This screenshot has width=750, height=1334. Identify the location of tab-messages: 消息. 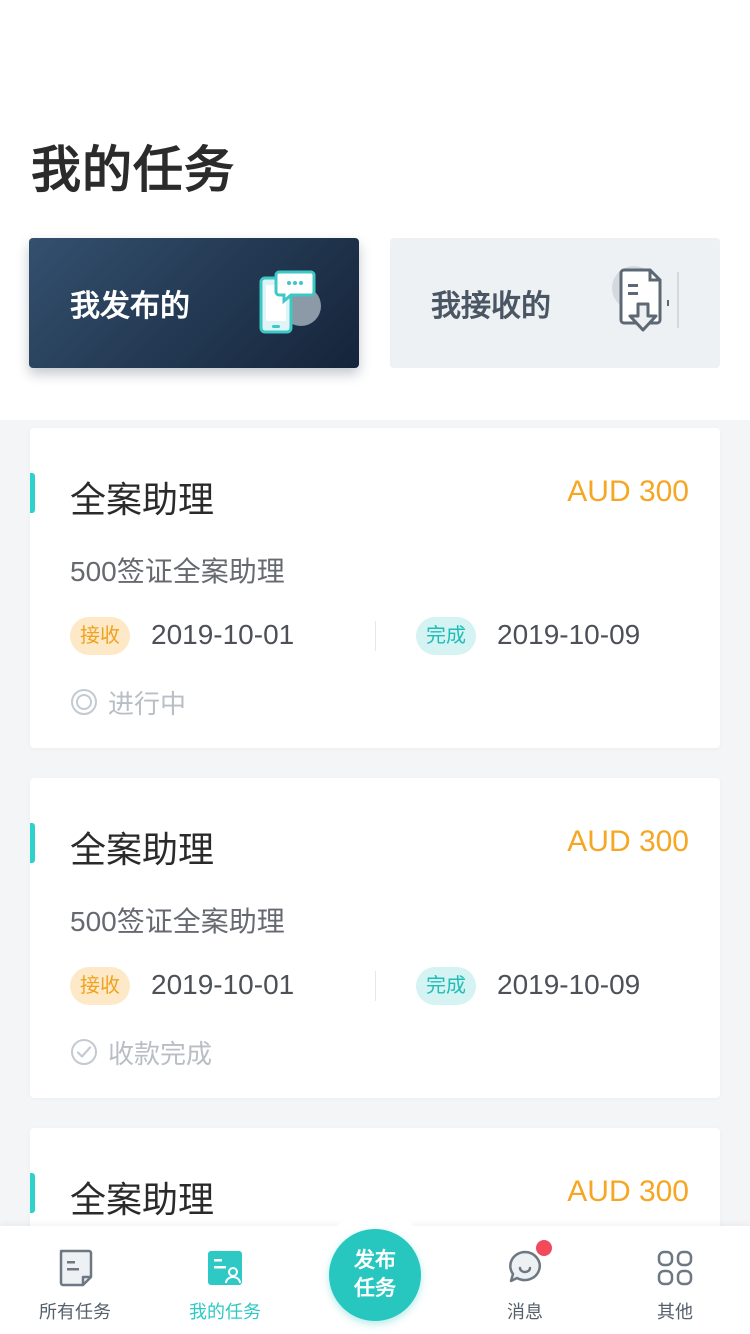
(525, 1280).